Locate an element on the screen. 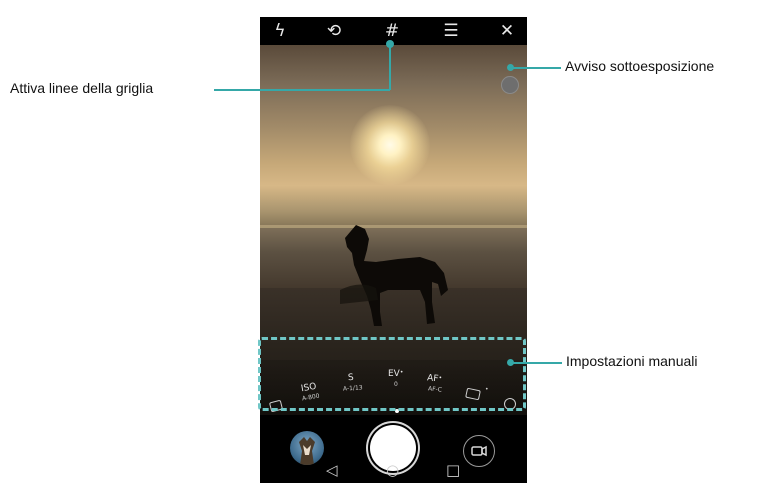 This screenshot has width=765, height=483. rotate-camera-icon: ⟲ is located at coordinates (334, 31).